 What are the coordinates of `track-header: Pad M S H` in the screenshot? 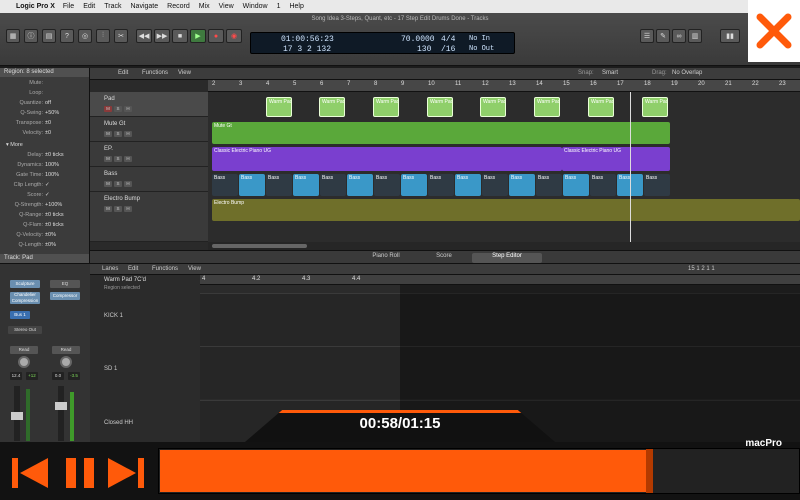 It's located at (149, 104).